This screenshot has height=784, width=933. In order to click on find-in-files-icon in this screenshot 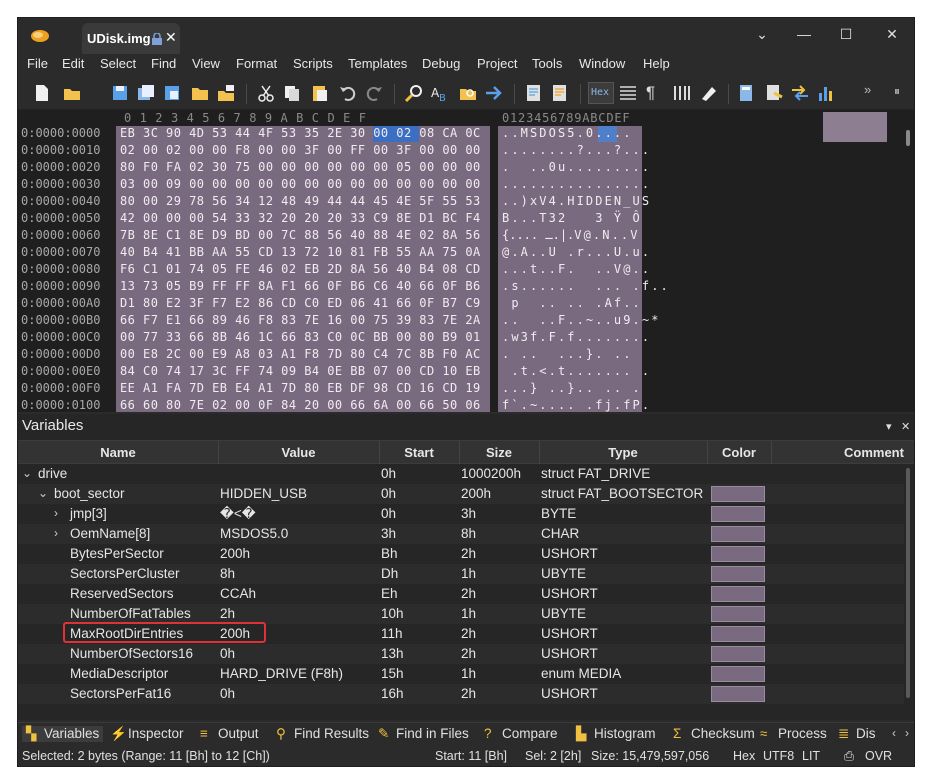, I will do `click(468, 93)`.